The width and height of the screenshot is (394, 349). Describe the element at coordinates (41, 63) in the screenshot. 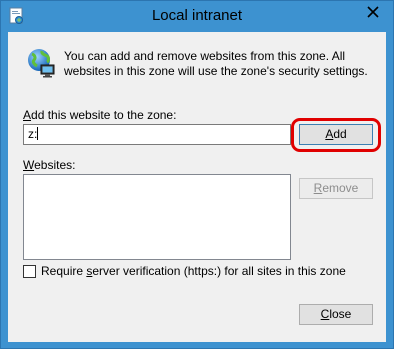

I see `intranet-globe-icon` at that location.